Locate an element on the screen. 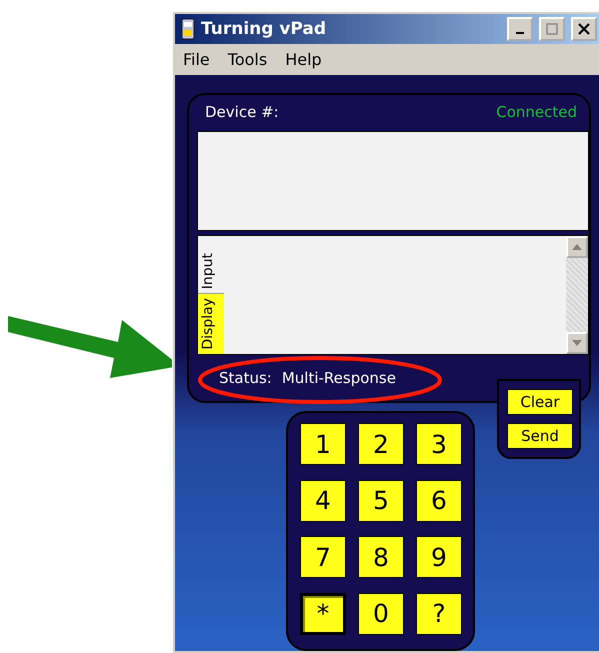 The width and height of the screenshot is (599, 653). status-label: Status: is located at coordinates (245, 378).